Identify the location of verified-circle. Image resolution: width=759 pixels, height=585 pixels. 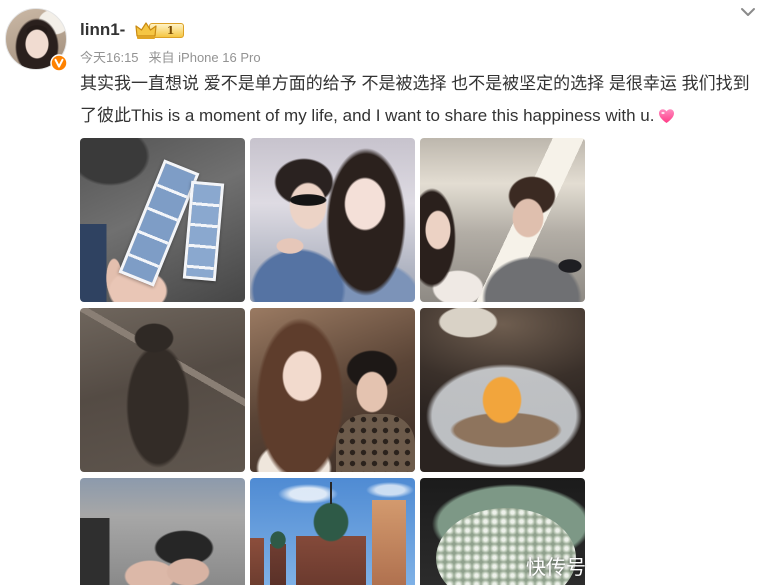
(59, 63).